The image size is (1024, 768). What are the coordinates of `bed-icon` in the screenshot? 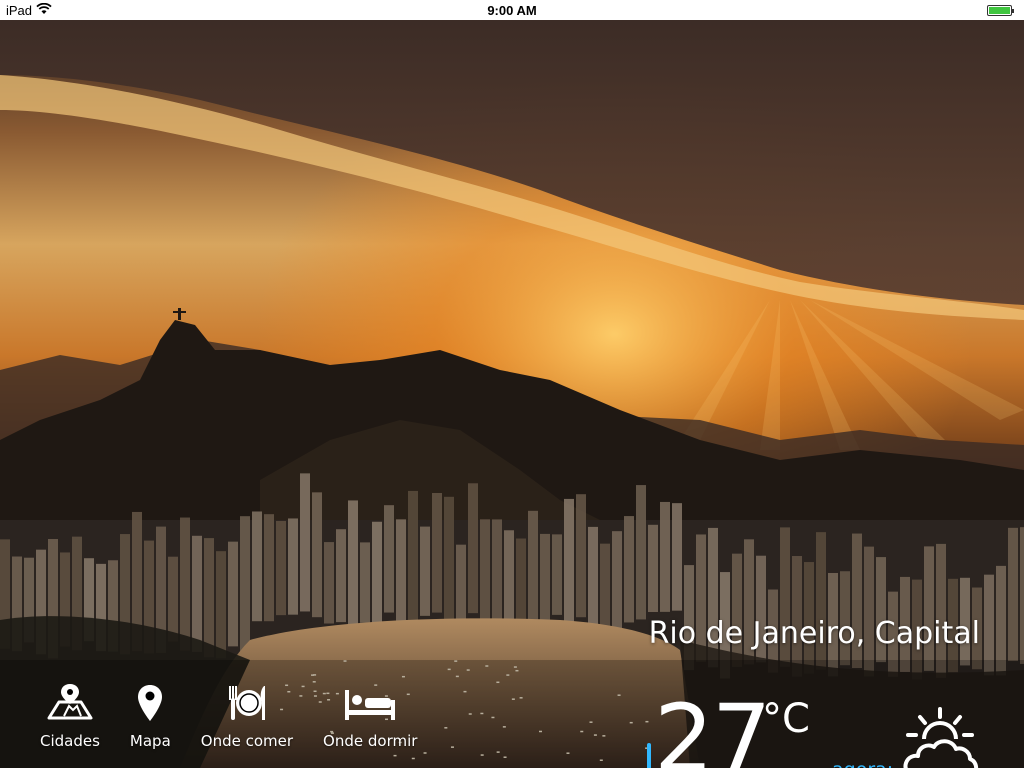 It's located at (370, 701).